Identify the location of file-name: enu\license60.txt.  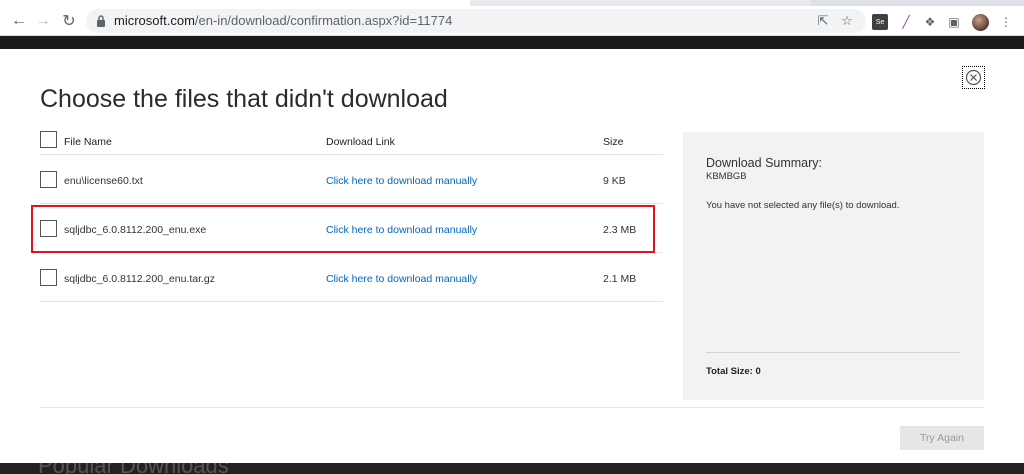
(103, 181).